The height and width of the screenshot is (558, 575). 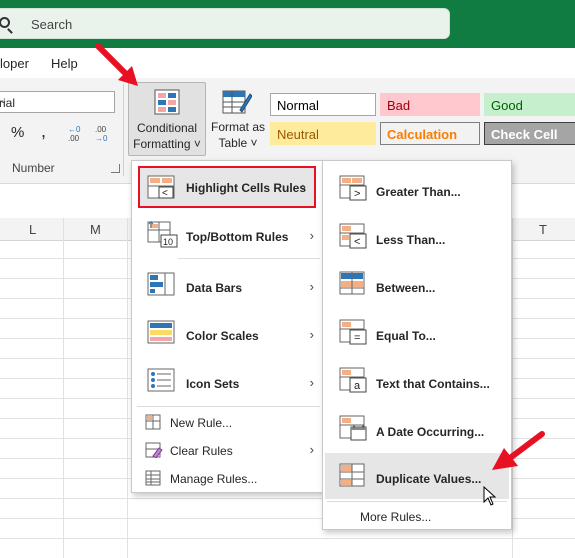 What do you see at coordinates (43, 131) in the screenshot?
I see `comma-style-button: ,` at bounding box center [43, 131].